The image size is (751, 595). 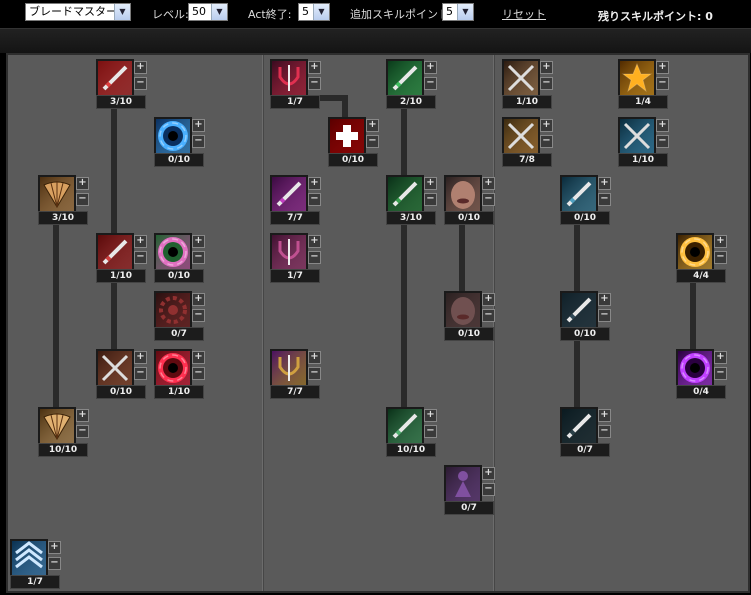 What do you see at coordinates (412, 85) in the screenshot?
I see `skill-slot: + − 2/10` at bounding box center [412, 85].